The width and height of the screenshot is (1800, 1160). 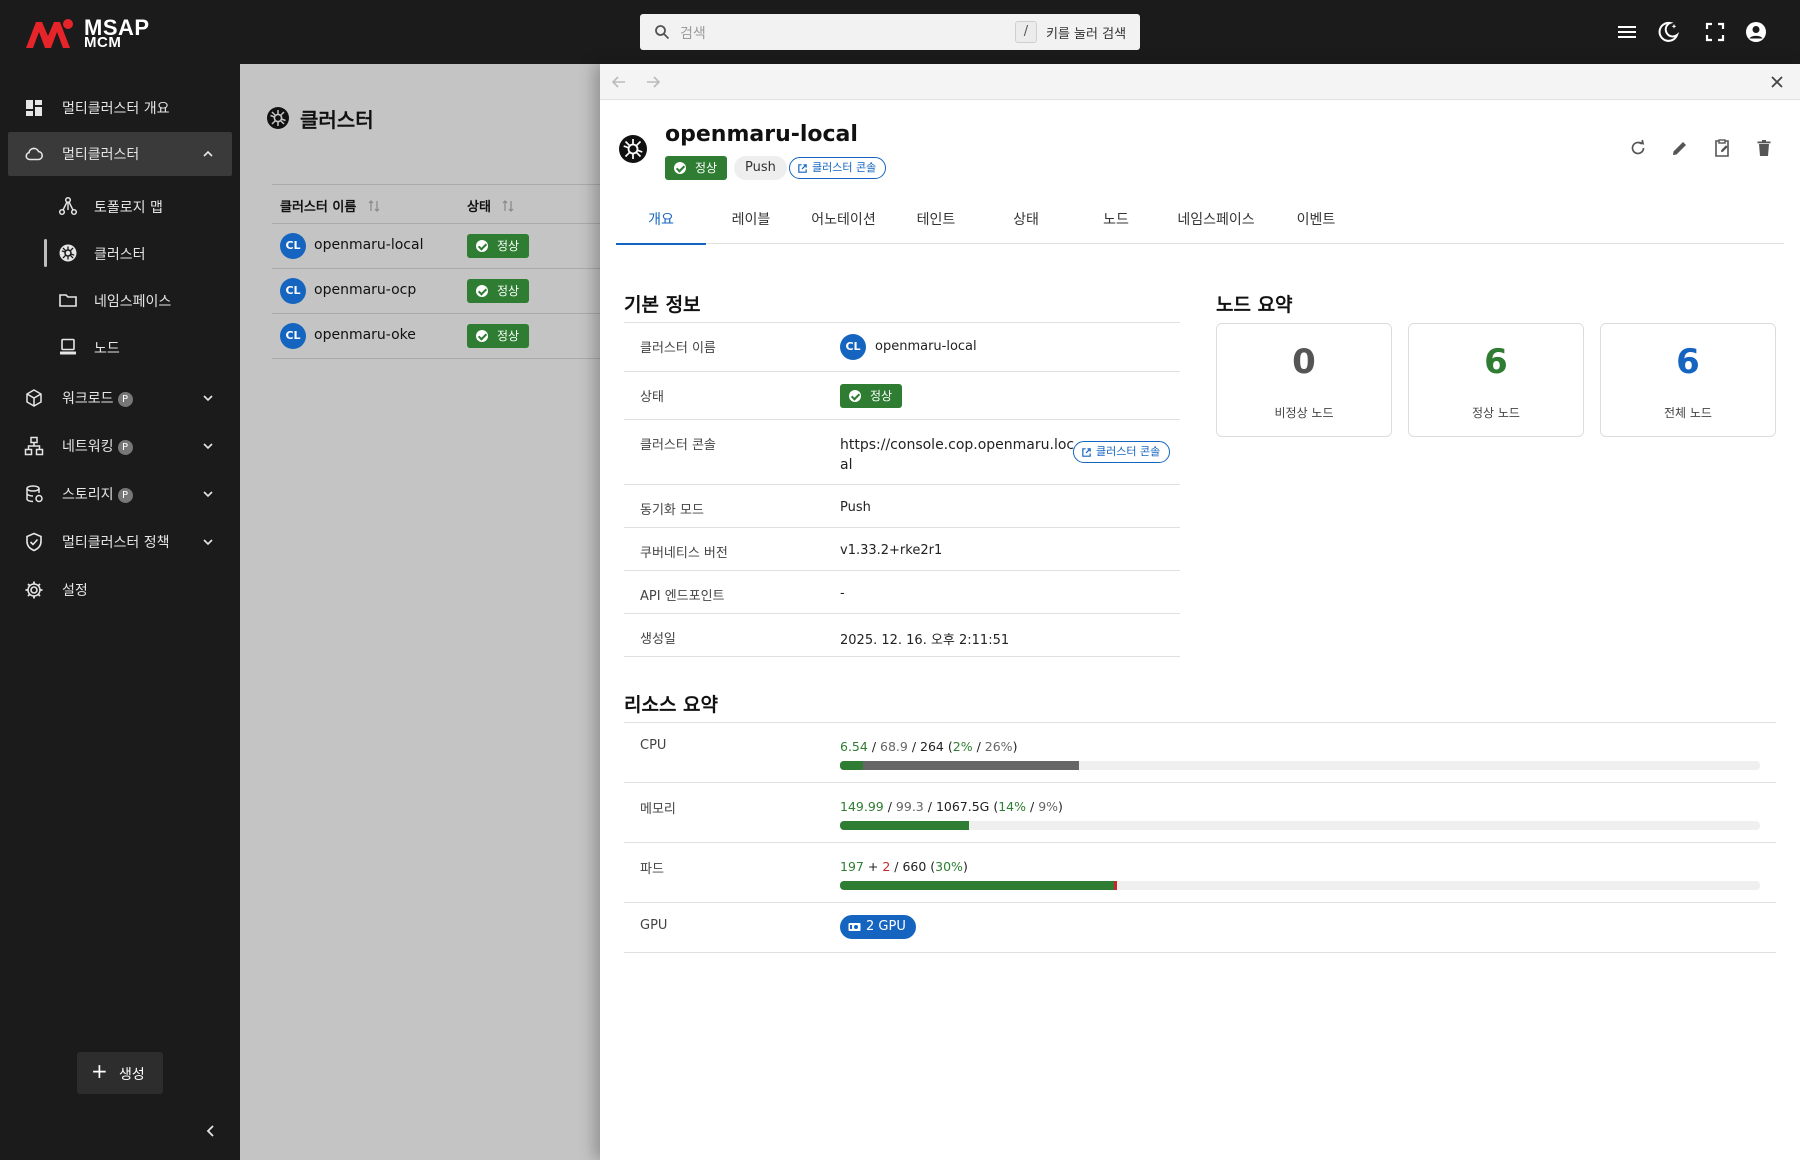 I want to click on cluster-console-link: 클러스터 콘솔, so click(x=838, y=168).